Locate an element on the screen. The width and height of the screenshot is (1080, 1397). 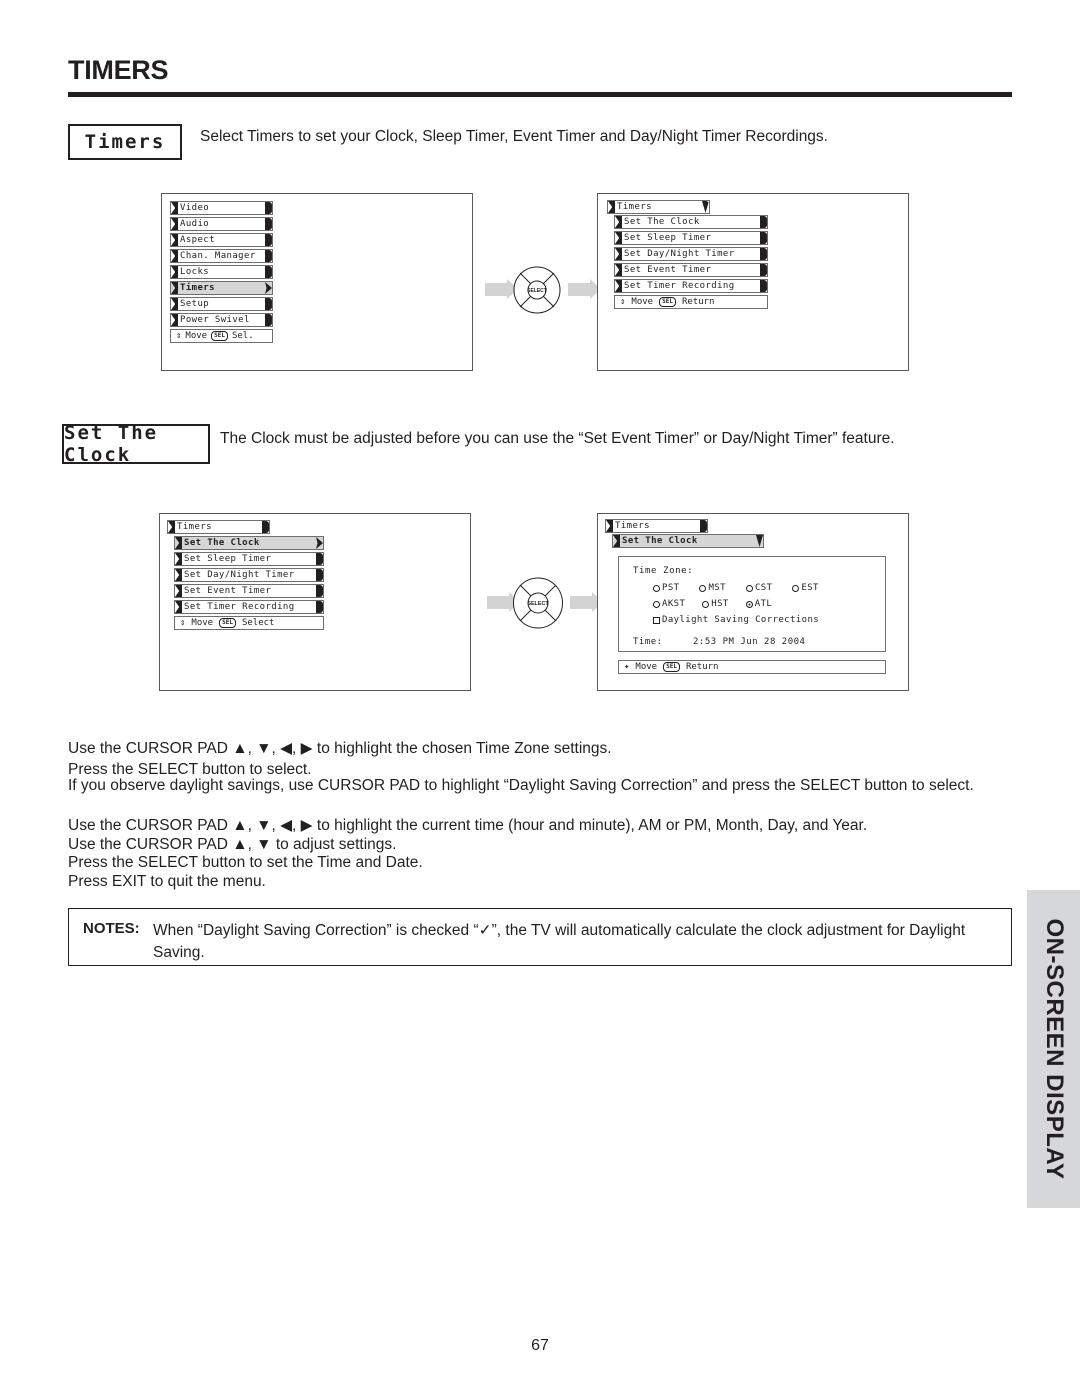
menu-item-video: Video is located at coordinates (221, 208).